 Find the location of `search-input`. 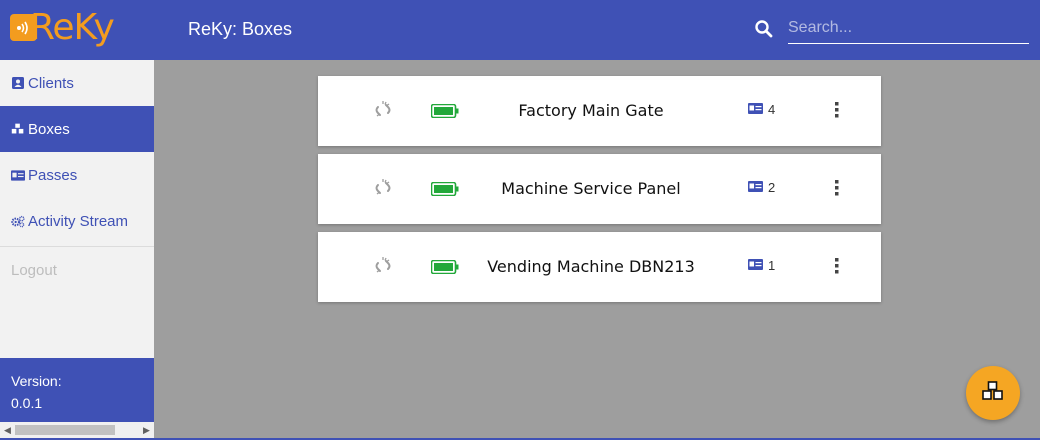

search-input is located at coordinates (908, 30).